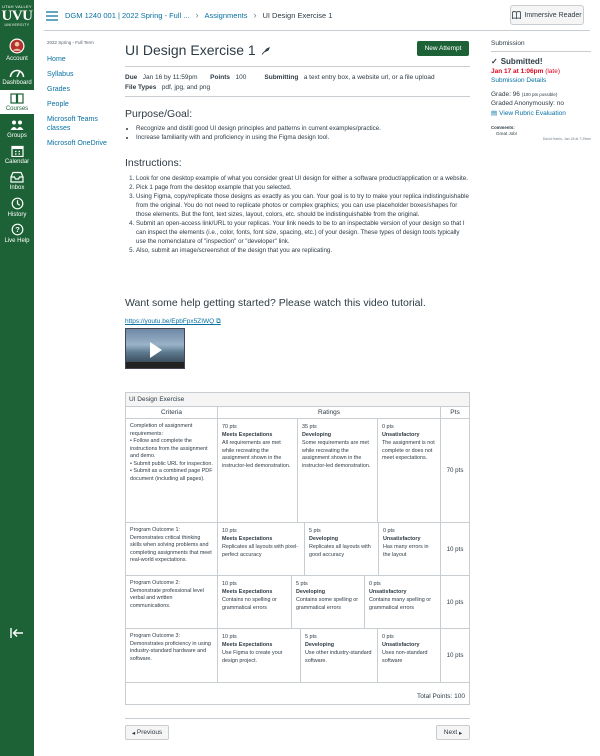  I want to click on global-nav-inbox: Inbox, so click(17, 181).